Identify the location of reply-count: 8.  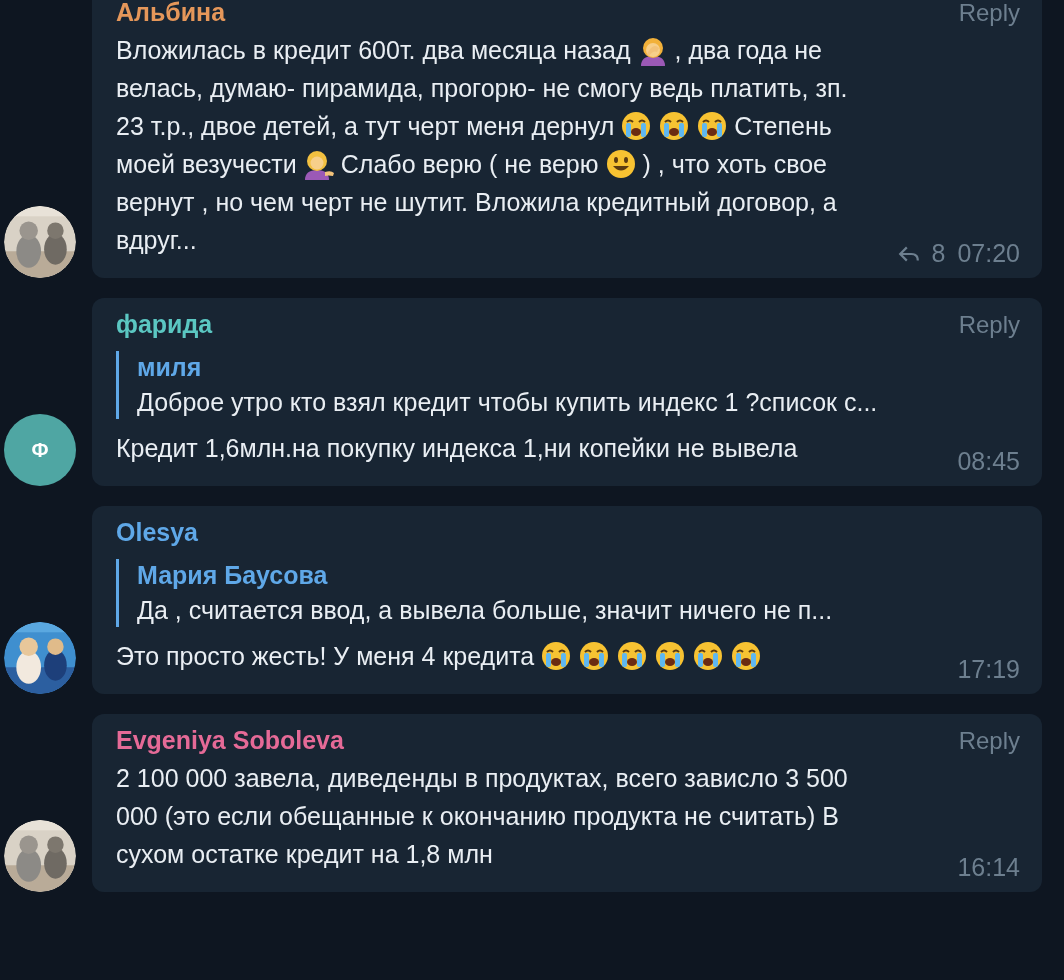
(938, 253).